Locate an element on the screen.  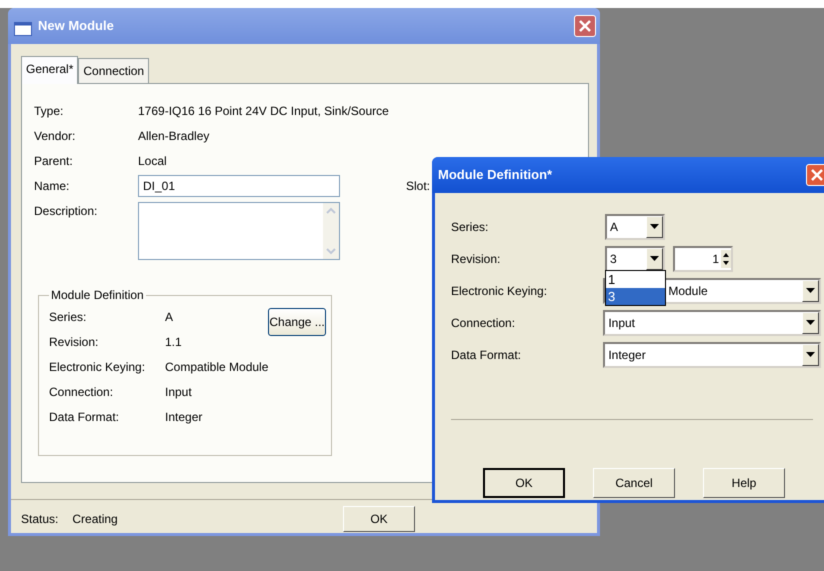
dropdown: A is located at coordinates (635, 227).